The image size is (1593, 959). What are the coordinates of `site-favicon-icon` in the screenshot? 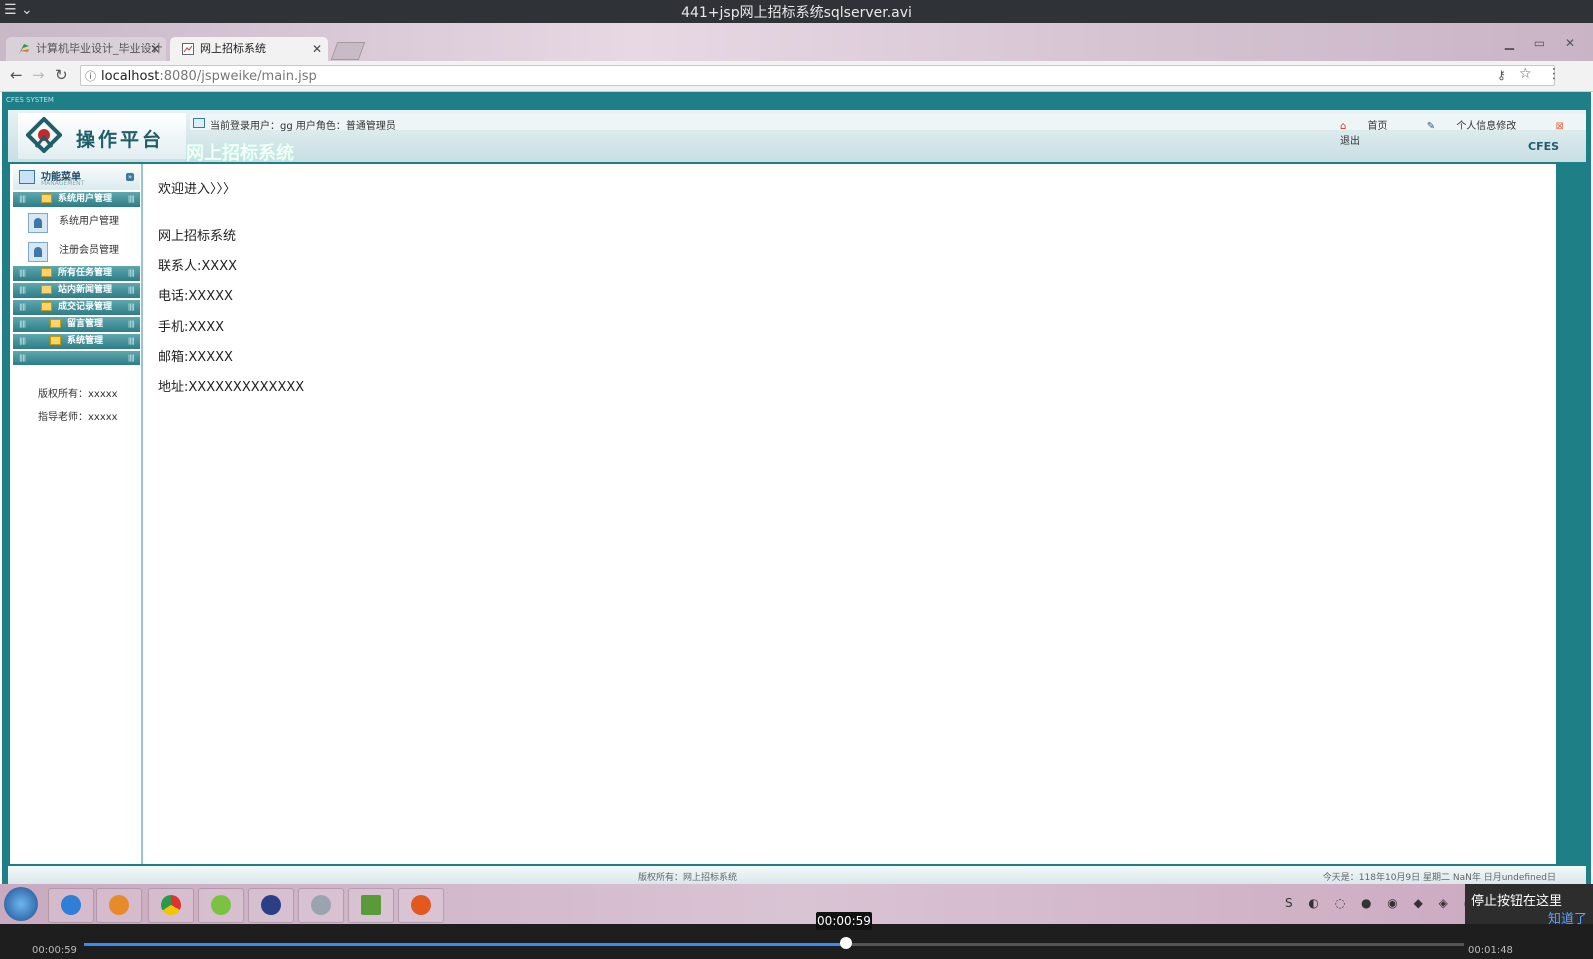 It's located at (24, 49).